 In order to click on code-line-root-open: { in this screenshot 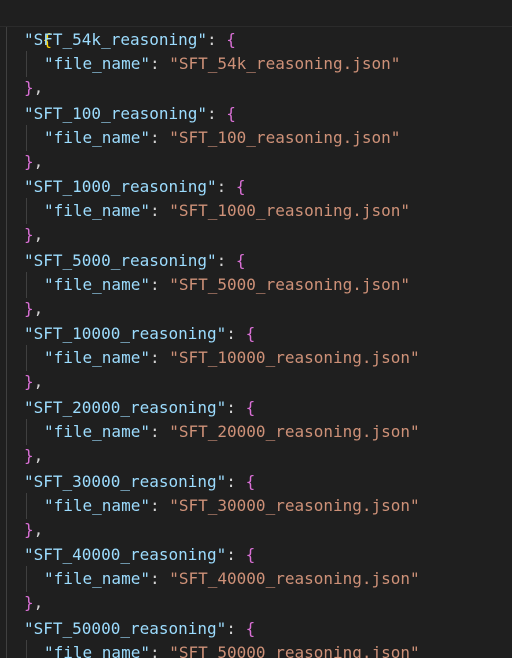, I will do `click(28, 26)`.